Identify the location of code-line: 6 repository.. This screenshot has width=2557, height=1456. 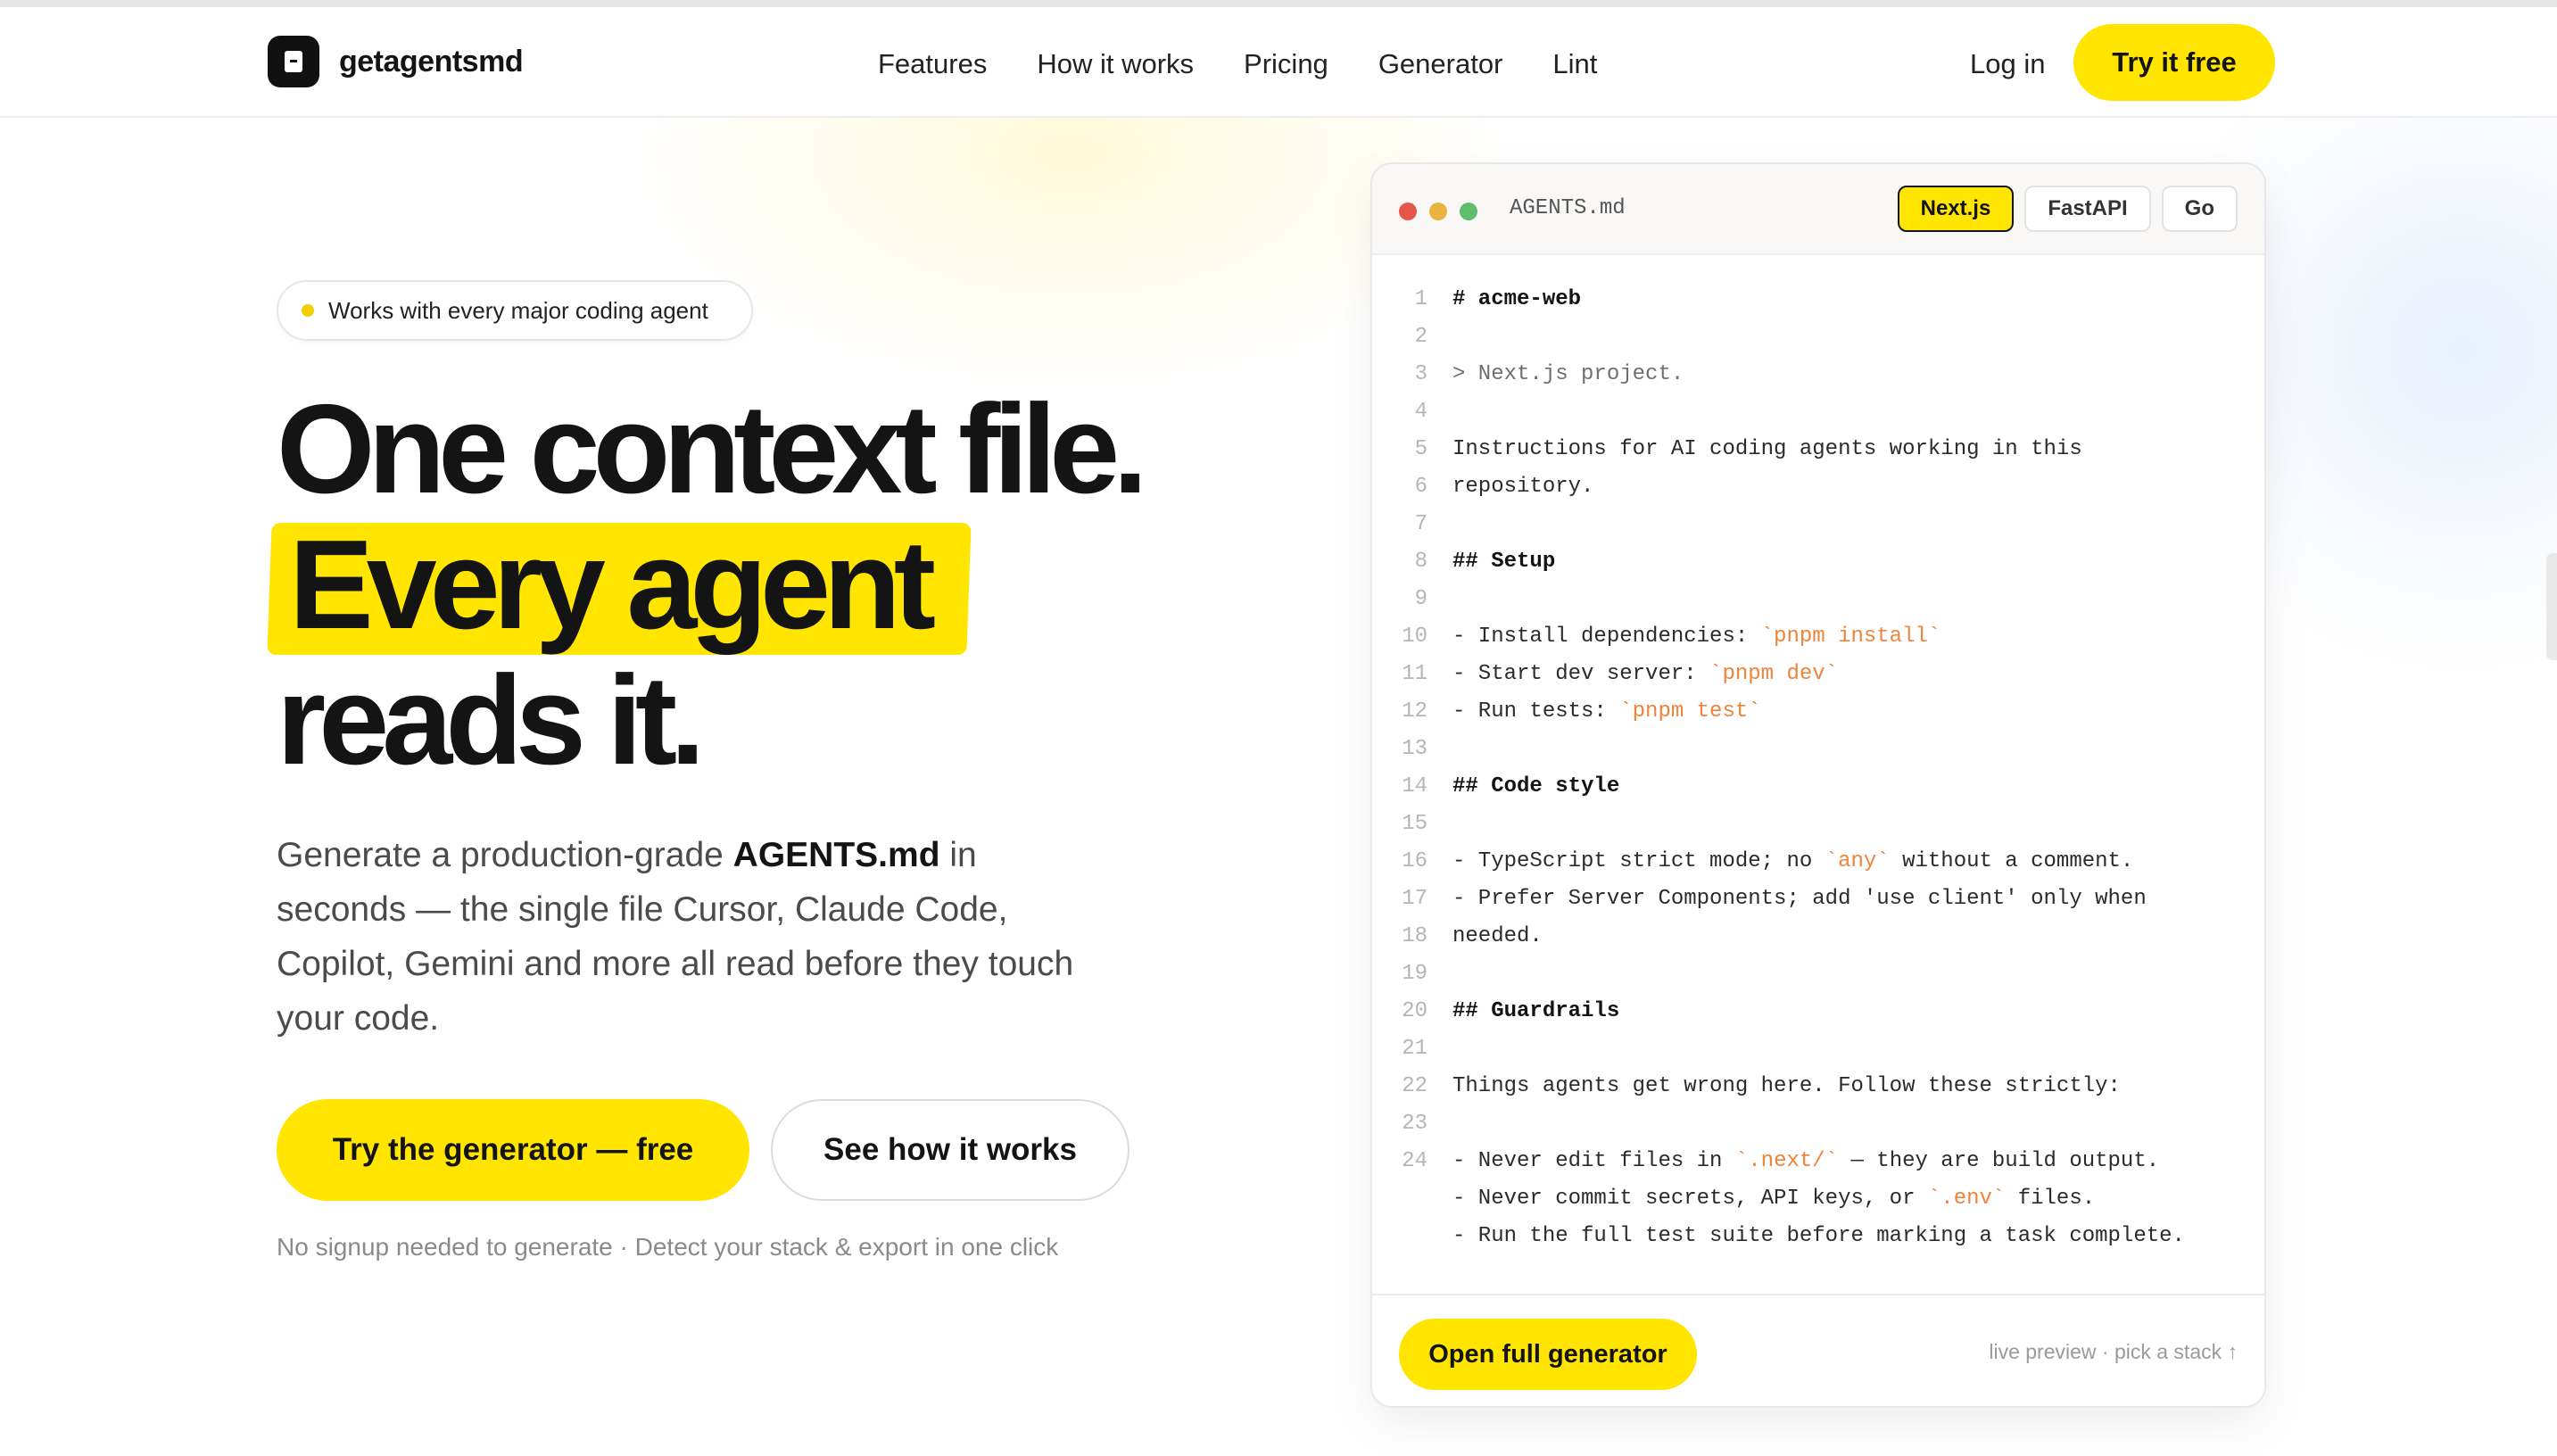
(1818, 486).